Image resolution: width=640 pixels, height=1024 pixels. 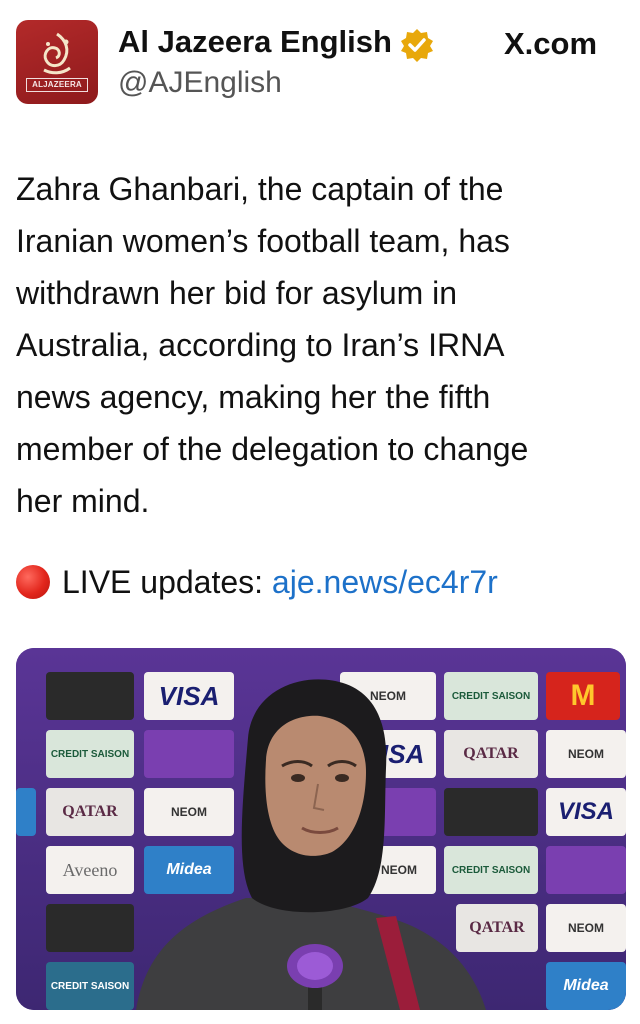 I want to click on avatar-caption: ALJAZEERA, so click(x=57, y=85).